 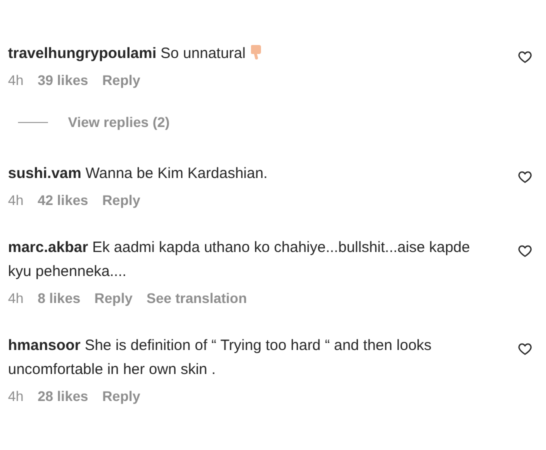 I want to click on likes-link: 28 likes, so click(x=63, y=396).